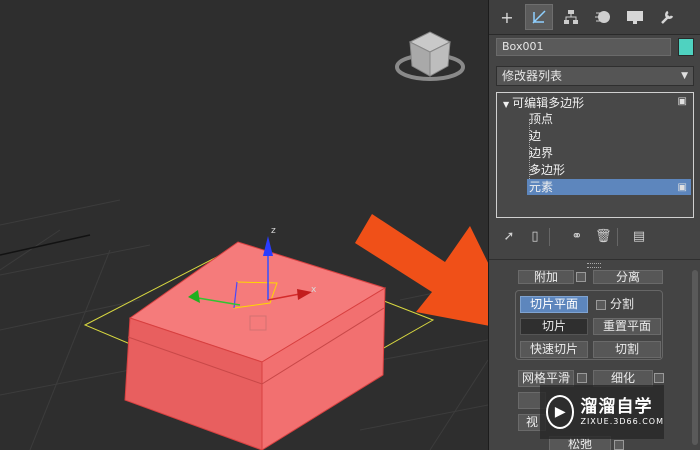 The width and height of the screenshot is (700, 450). What do you see at coordinates (509, 237) in the screenshot?
I see `pin-stack-icon: ➚` at bounding box center [509, 237].